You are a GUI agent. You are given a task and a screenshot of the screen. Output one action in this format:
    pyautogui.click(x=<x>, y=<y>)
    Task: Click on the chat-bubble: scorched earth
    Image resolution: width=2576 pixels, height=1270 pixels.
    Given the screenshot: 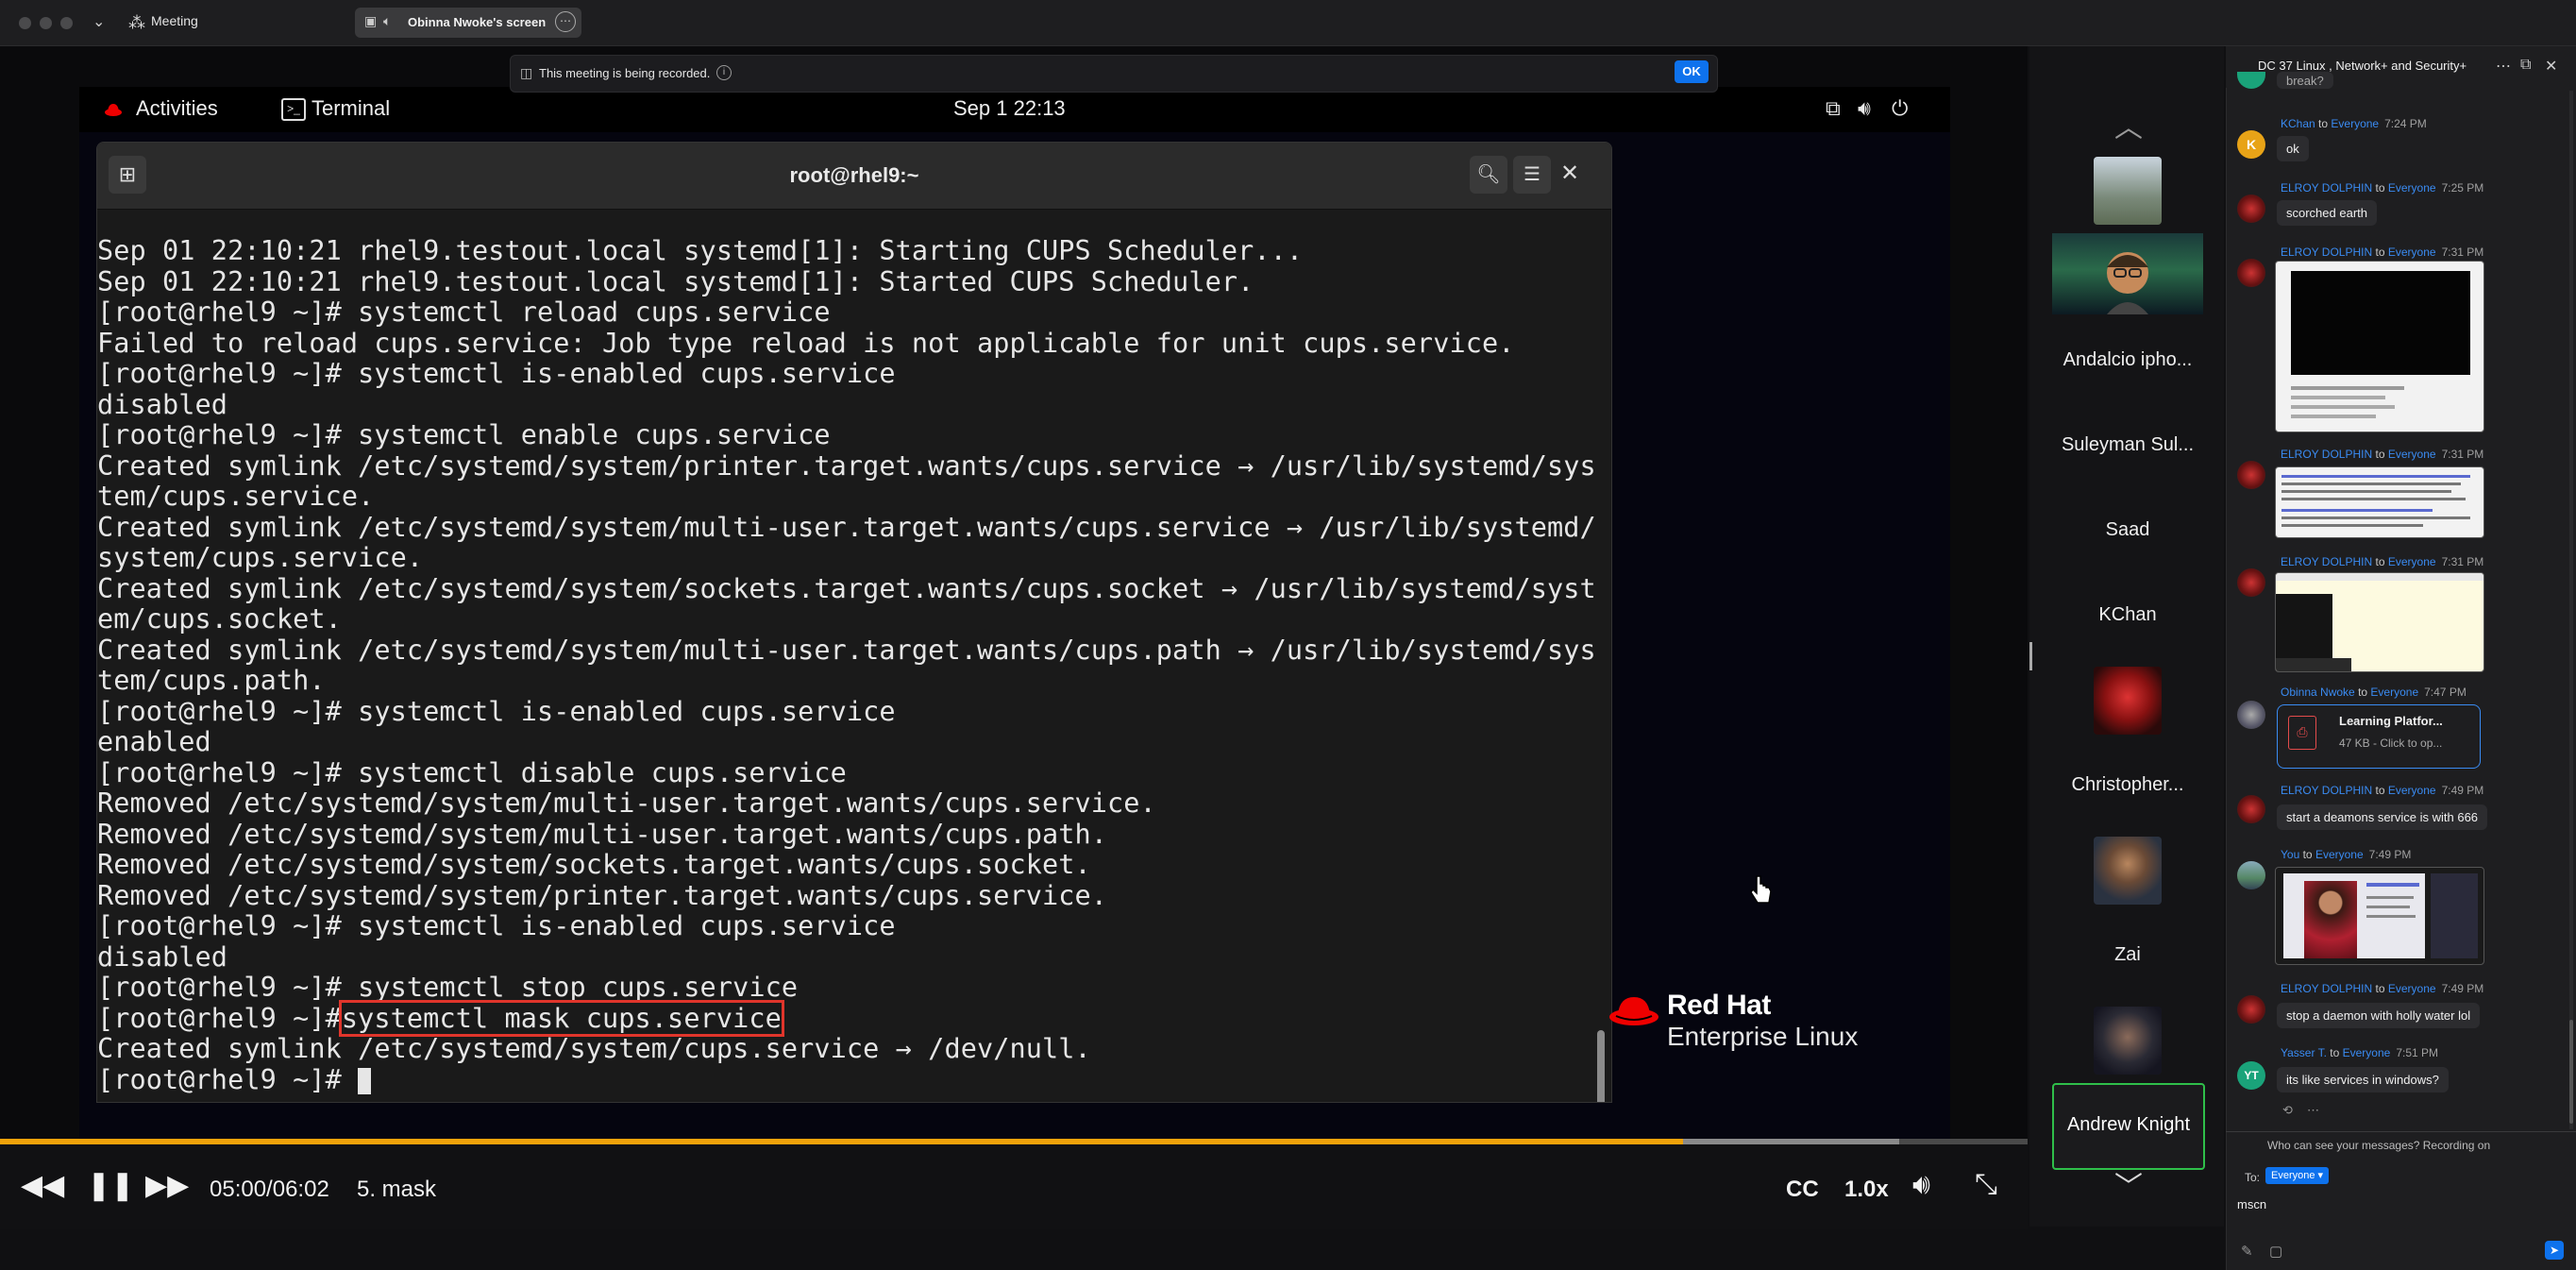 What is the action you would take?
    pyautogui.click(x=2327, y=213)
    